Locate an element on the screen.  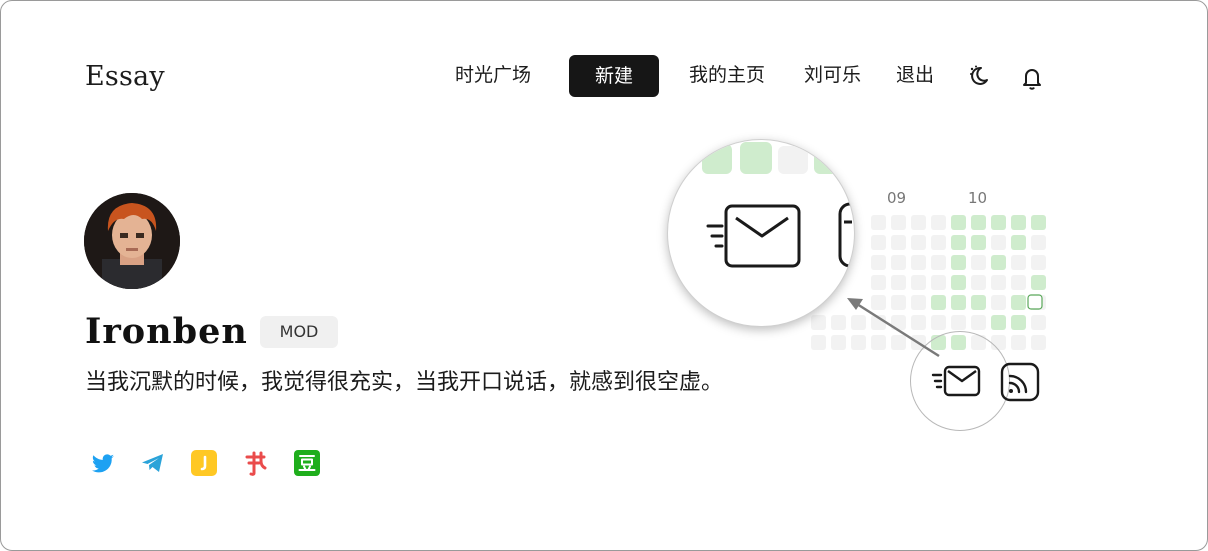
magnifier-content is located at coordinates (778, 205).